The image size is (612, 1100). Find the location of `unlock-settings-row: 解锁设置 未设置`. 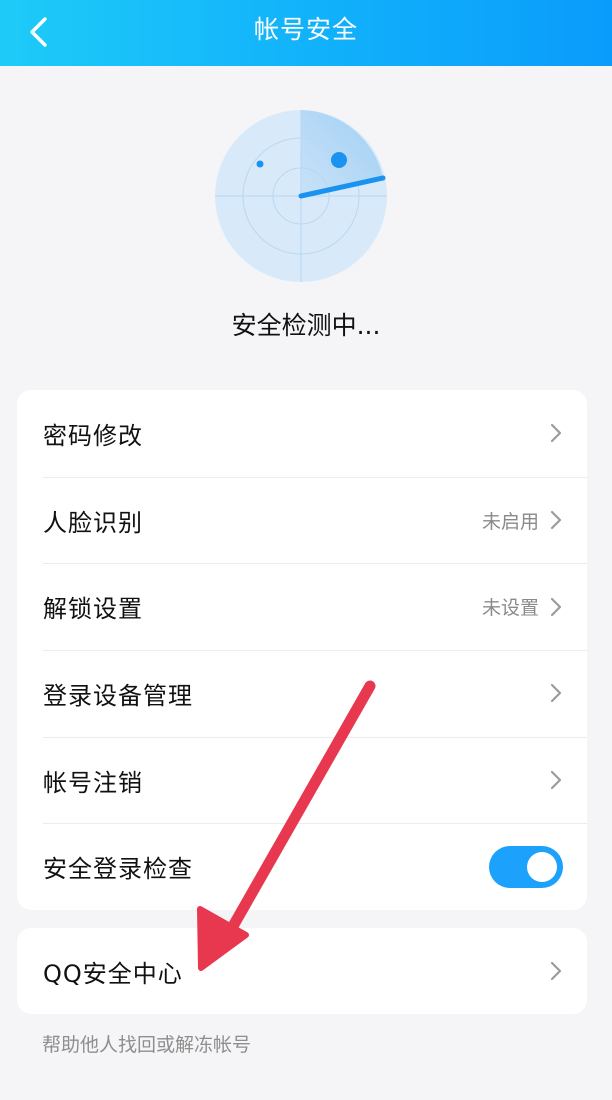

unlock-settings-row: 解锁设置 未设置 is located at coordinates (302, 606).